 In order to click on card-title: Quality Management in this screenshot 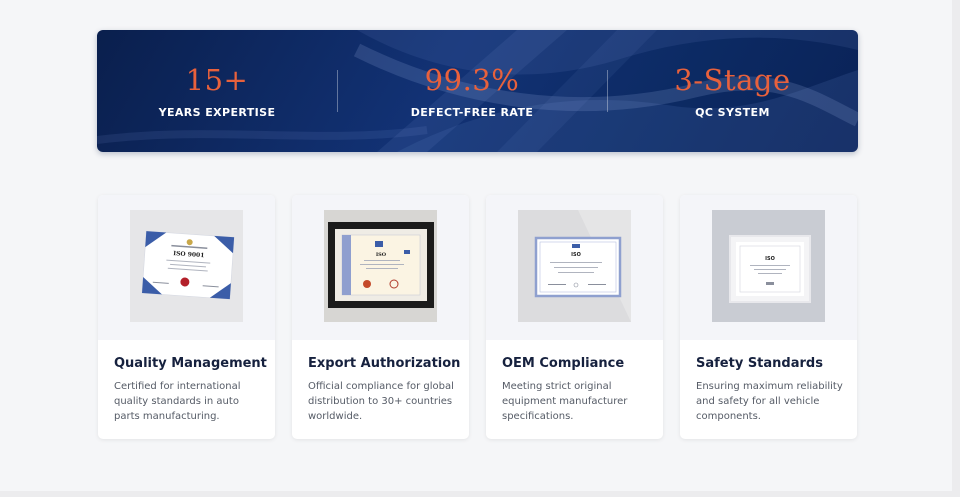, I will do `click(190, 363)`.